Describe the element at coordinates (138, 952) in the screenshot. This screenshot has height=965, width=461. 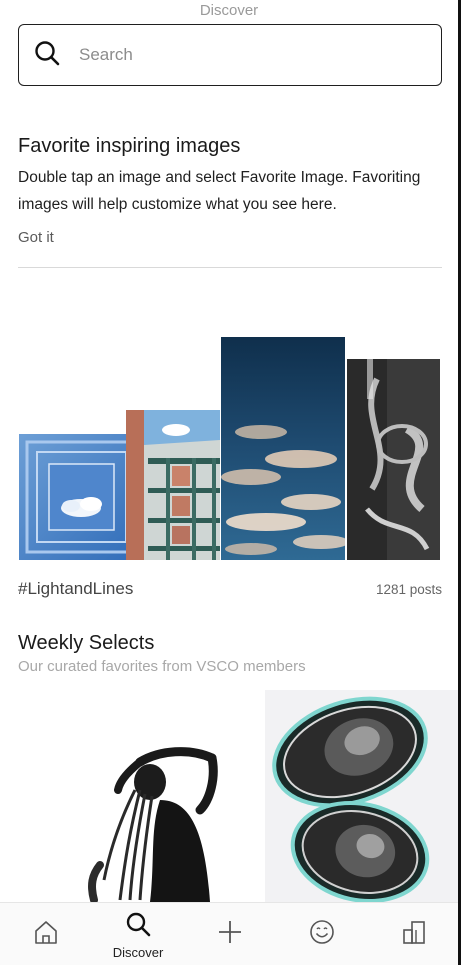
I see `tab-discover-label: Discover` at that location.